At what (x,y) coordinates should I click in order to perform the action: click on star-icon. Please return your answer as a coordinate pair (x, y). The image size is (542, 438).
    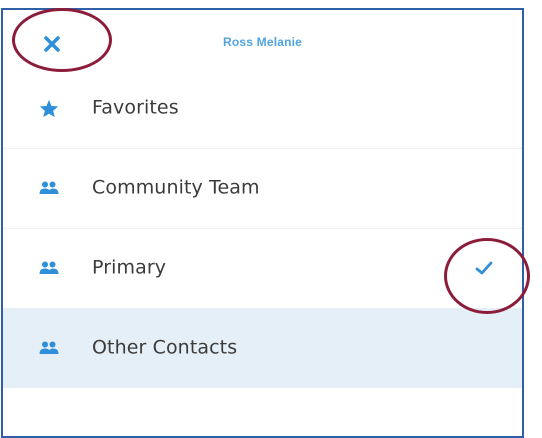
    Looking at the image, I should click on (49, 108).